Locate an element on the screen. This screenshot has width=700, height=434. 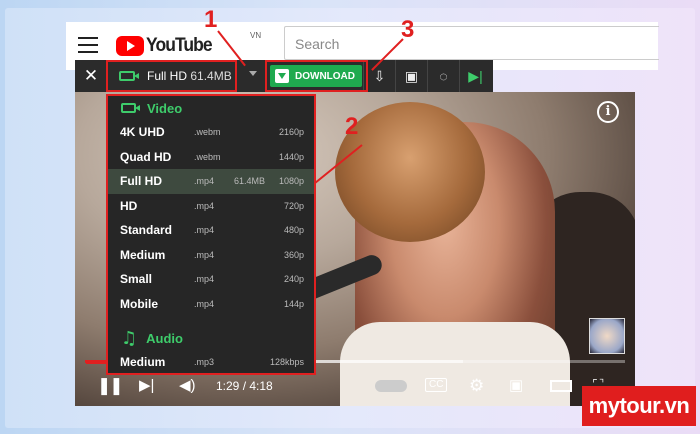
time-total: 4:18 is located at coordinates (261, 386).